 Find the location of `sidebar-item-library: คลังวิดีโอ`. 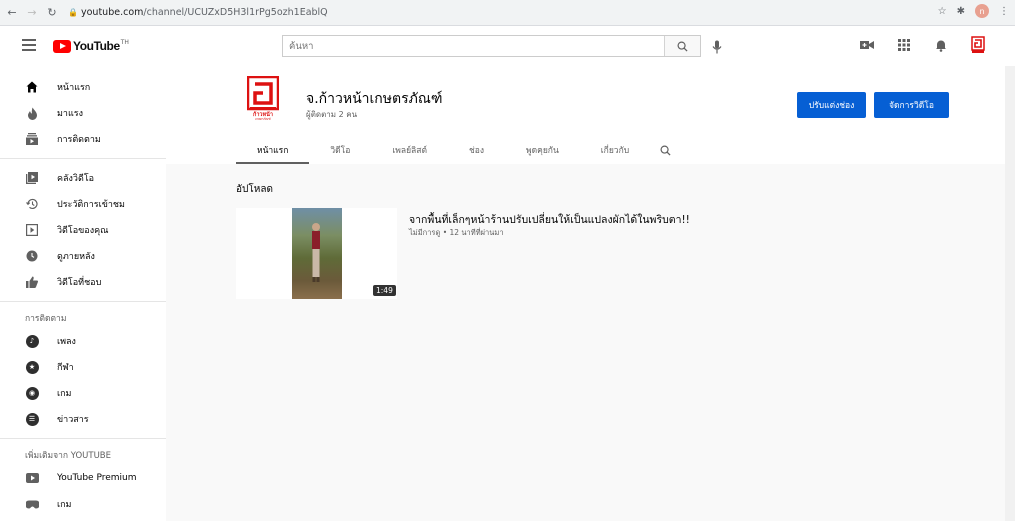

sidebar-item-library: คลังวิดีโอ is located at coordinates (83, 178).